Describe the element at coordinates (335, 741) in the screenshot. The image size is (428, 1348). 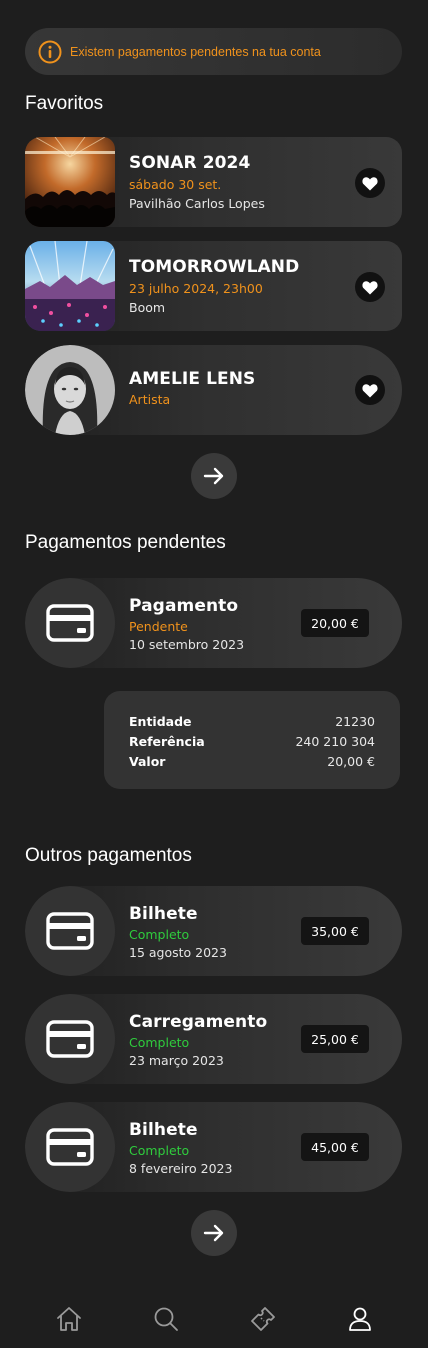
I see `details-value: 240 210 304` at that location.